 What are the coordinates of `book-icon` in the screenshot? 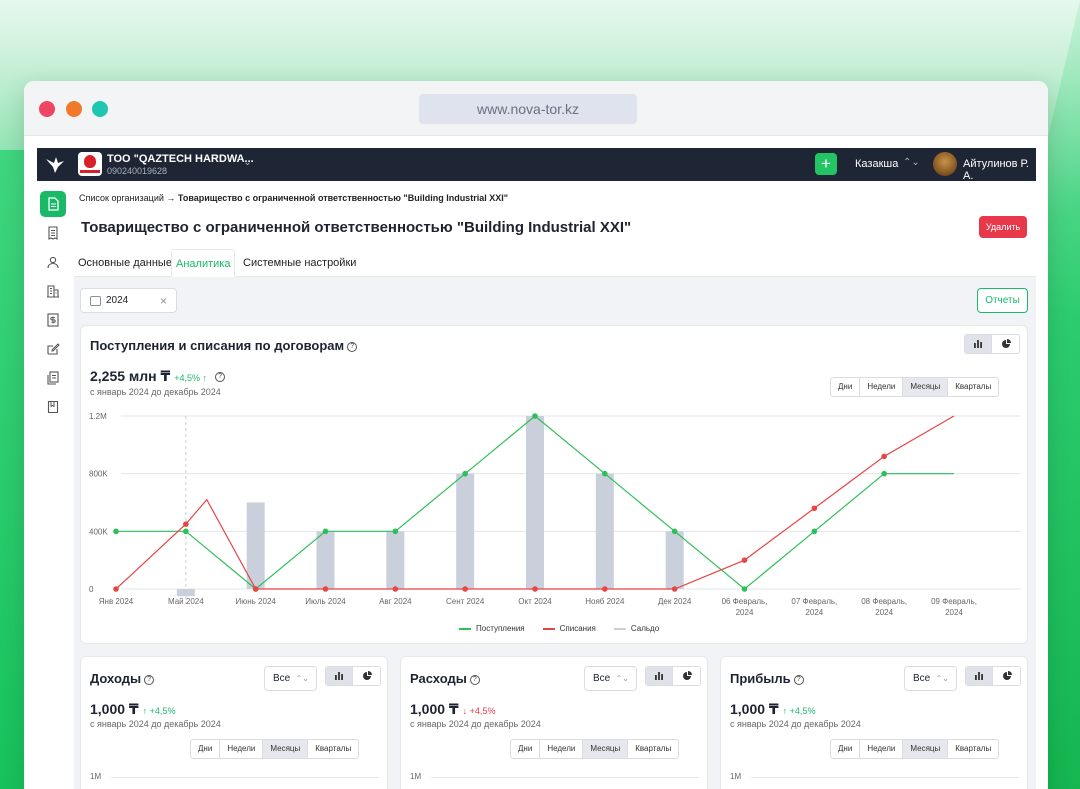 It's located at (53, 407).